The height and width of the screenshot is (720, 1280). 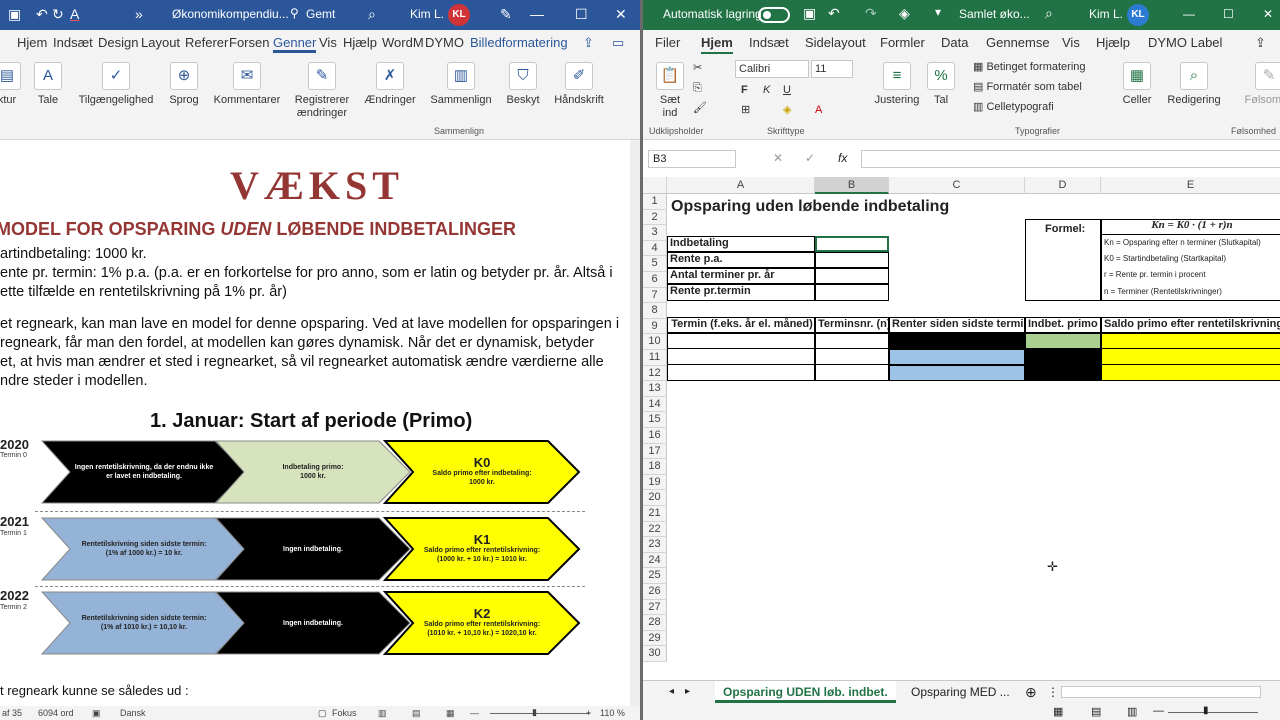 What do you see at coordinates (42, 14) in the screenshot?
I see `undo-icon: ↶` at bounding box center [42, 14].